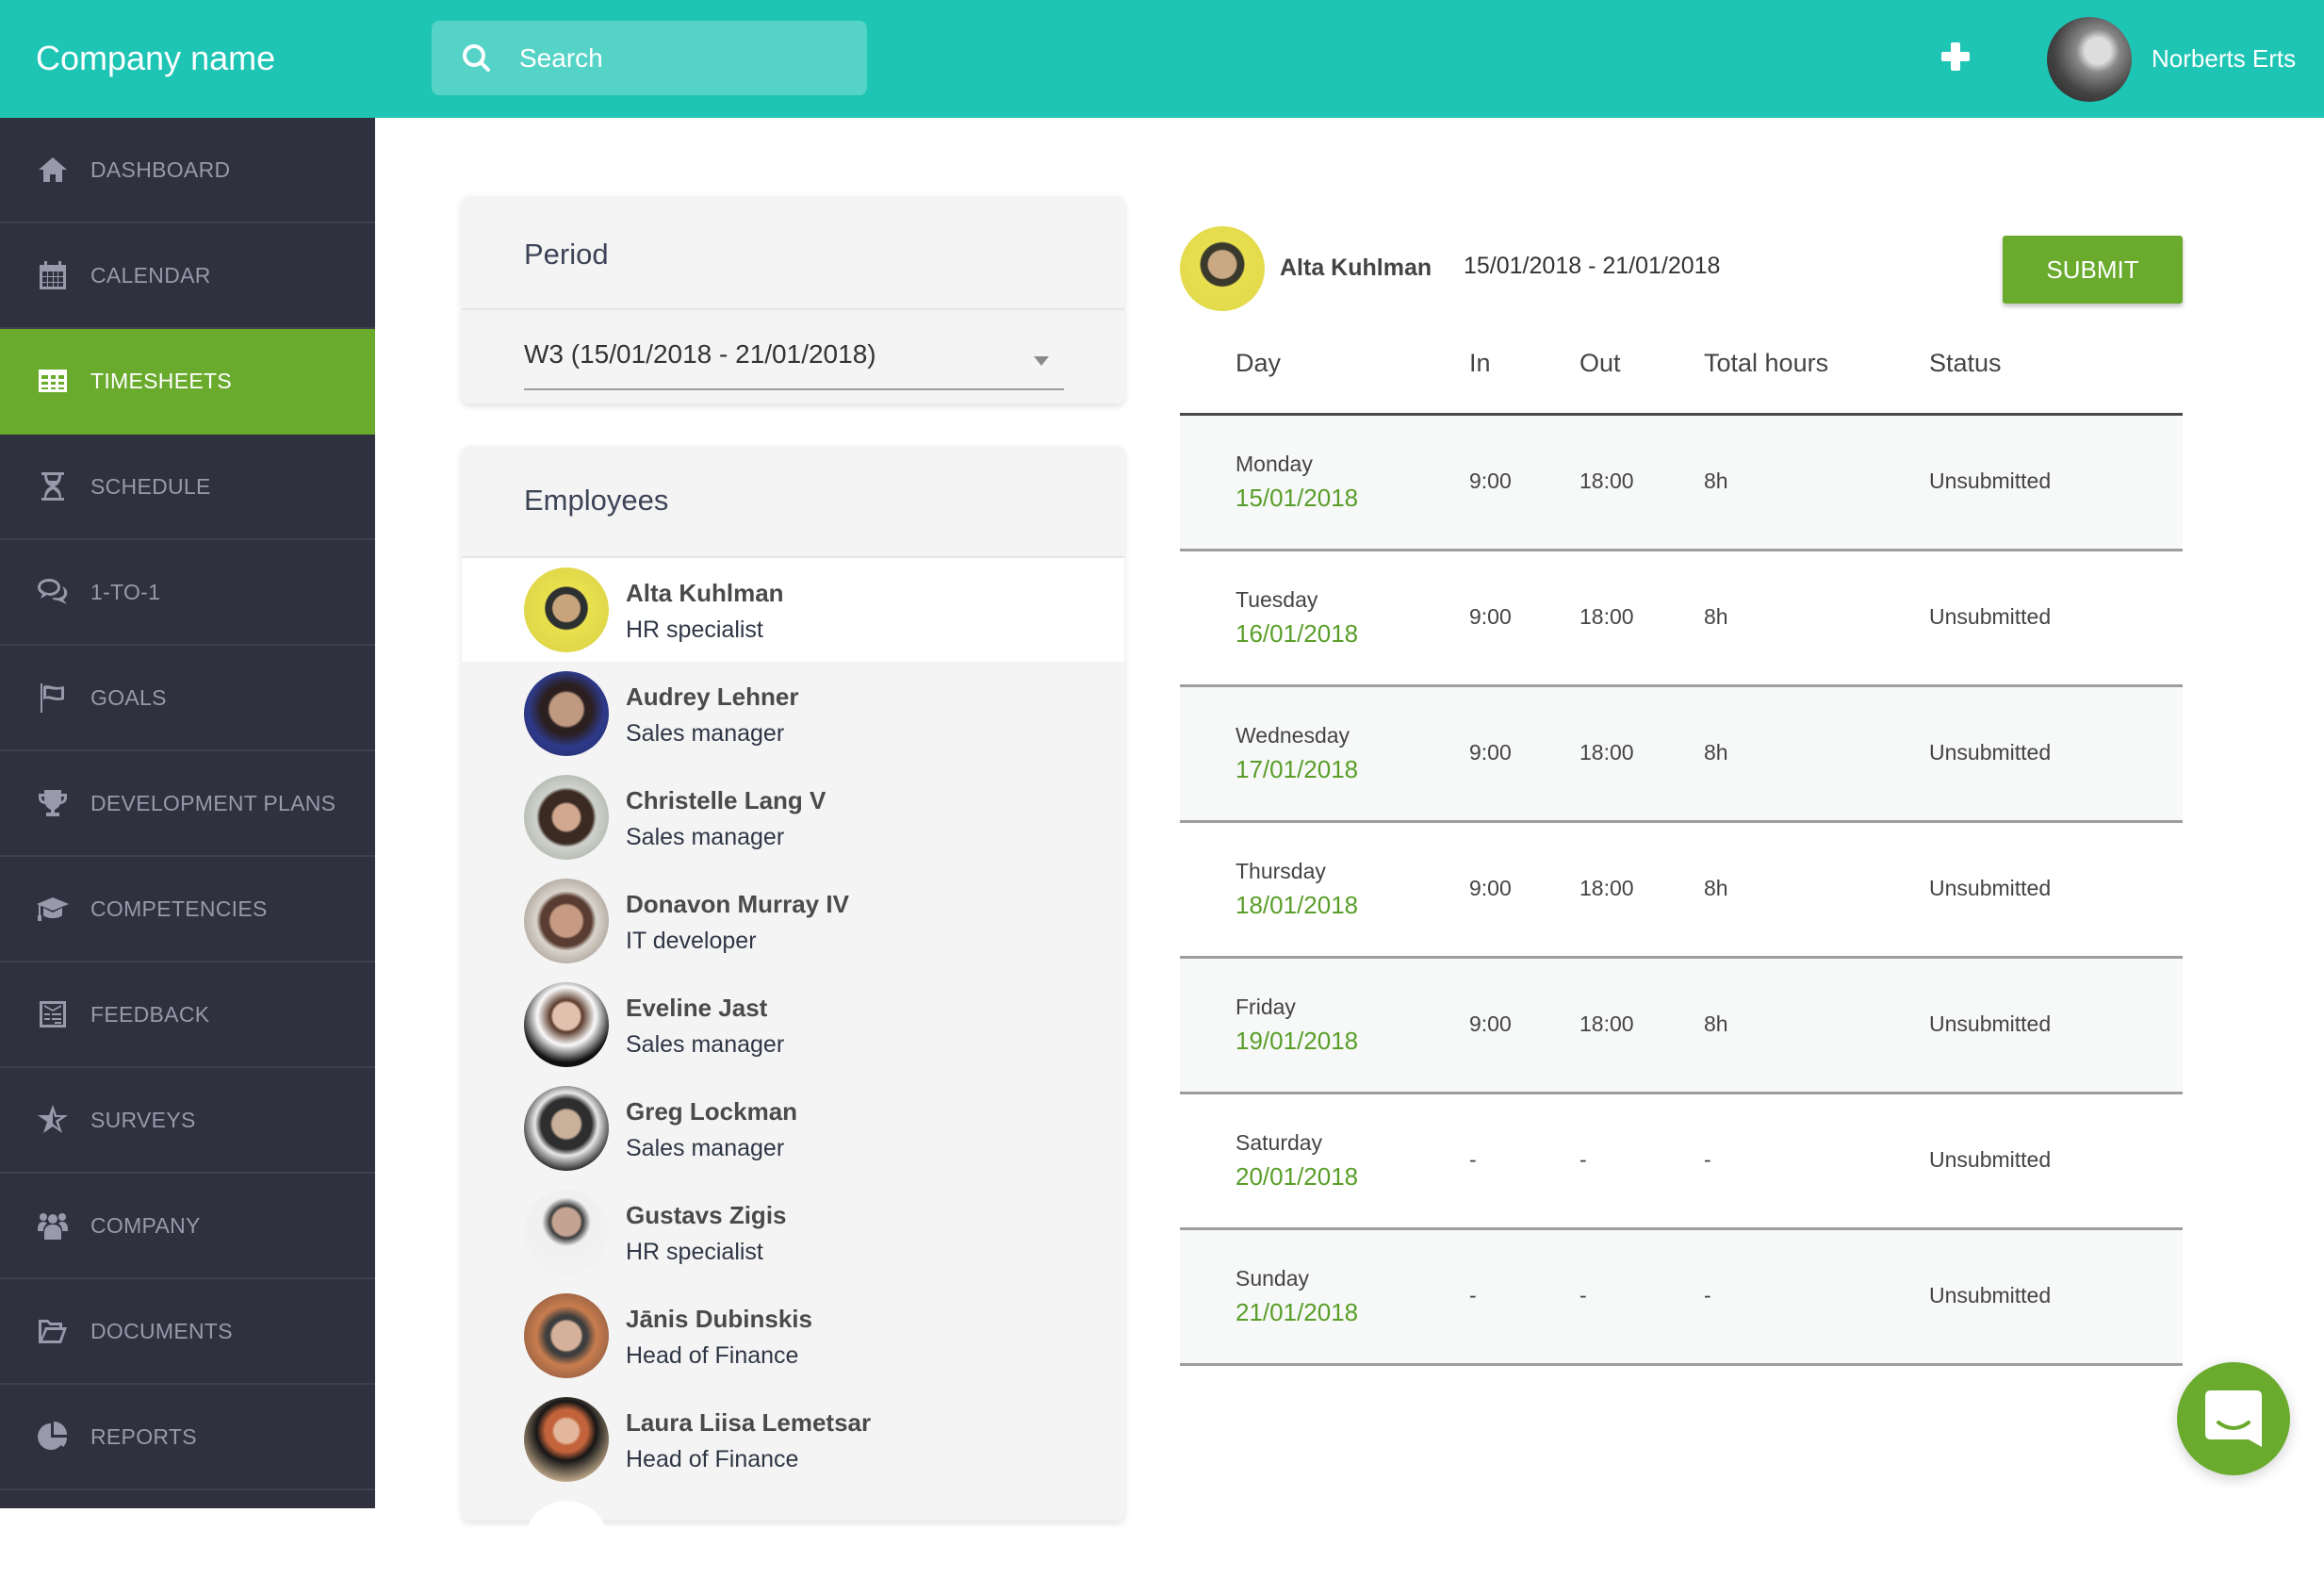 This screenshot has width=2324, height=1595. I want to click on table-row: Friday 19/01/2018 9:00 18:00 8h Unsubmitted, so click(1681, 1026).